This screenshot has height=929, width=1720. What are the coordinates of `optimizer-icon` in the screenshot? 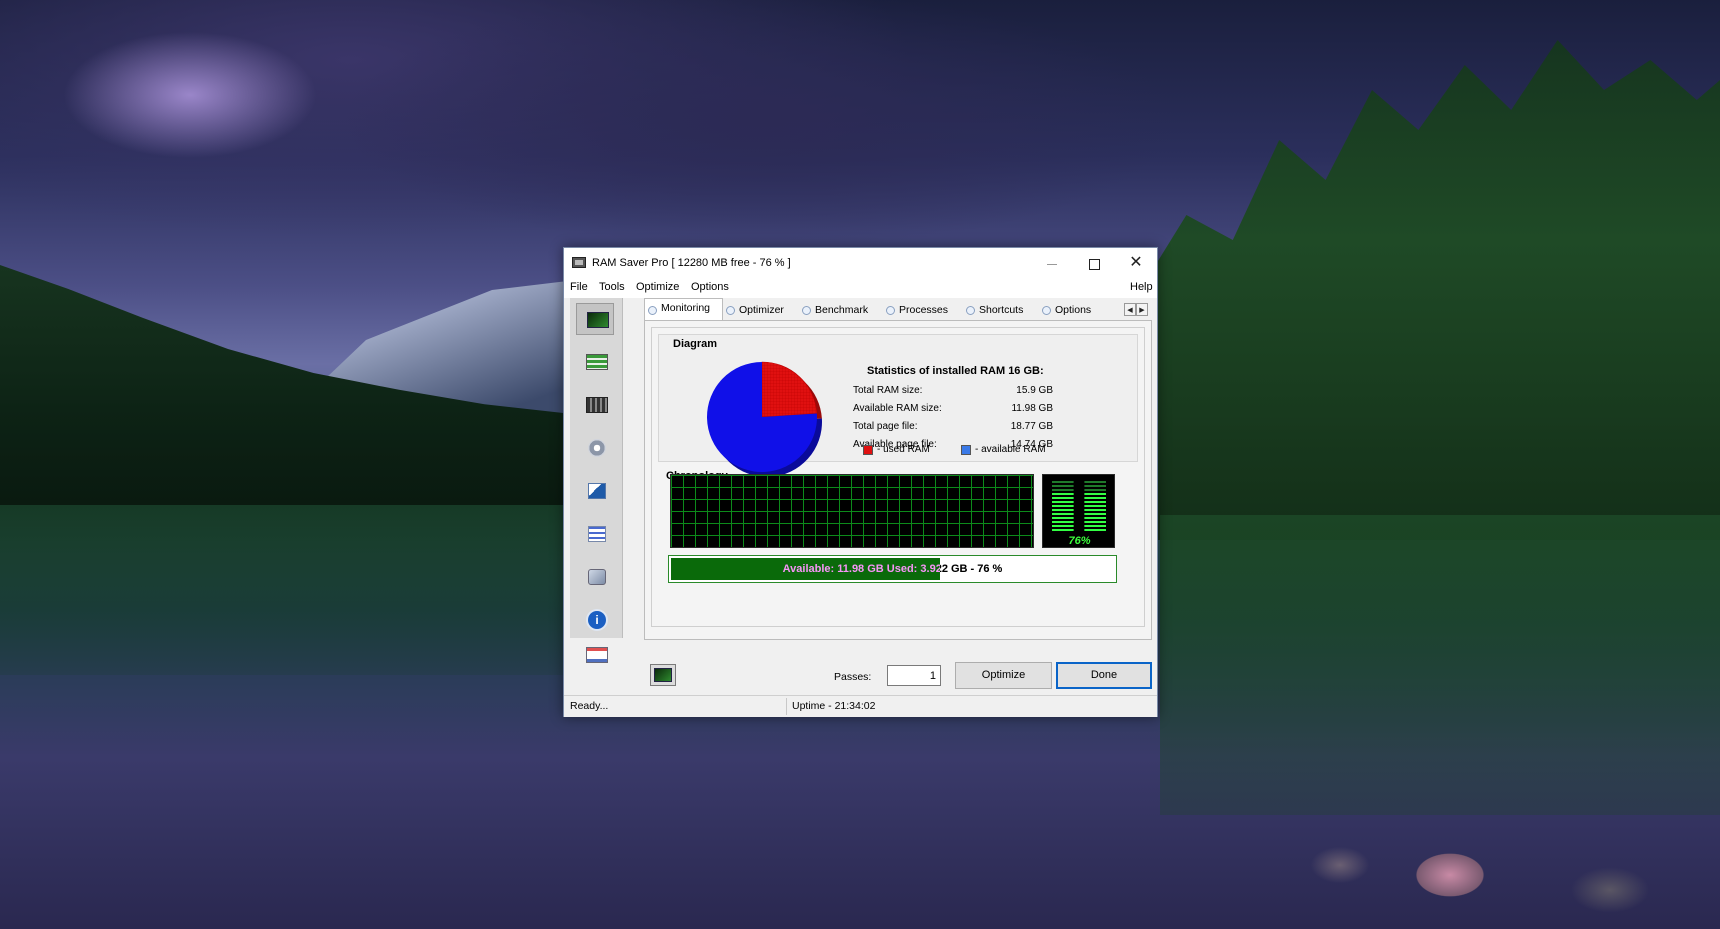 It's located at (597, 362).